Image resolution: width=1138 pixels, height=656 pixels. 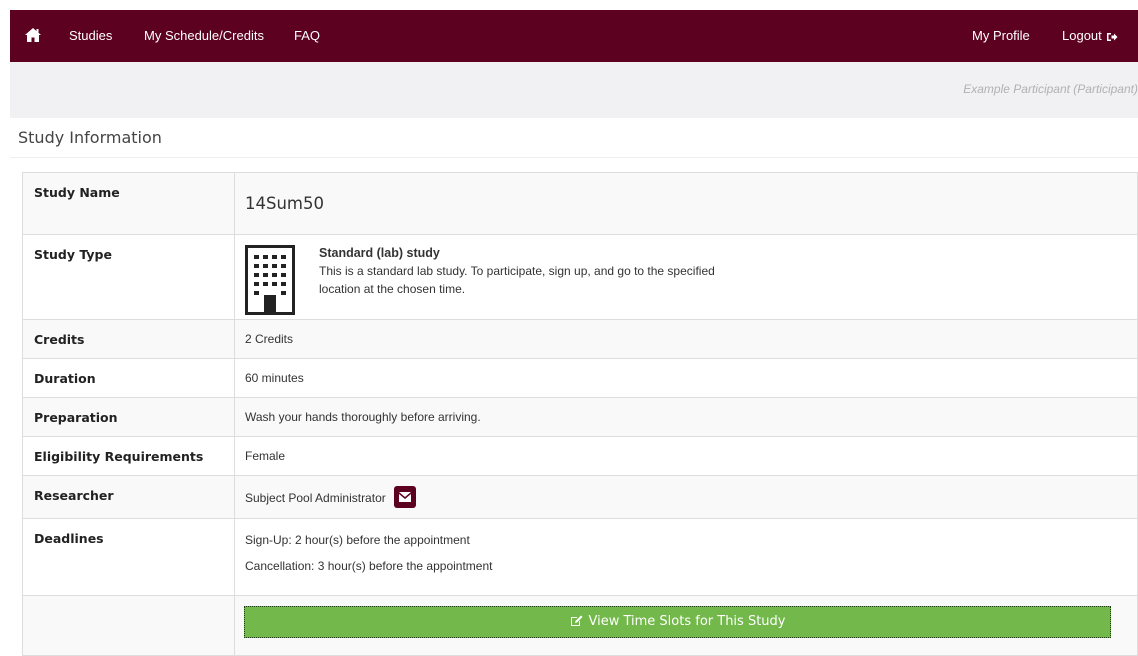 What do you see at coordinates (128, 557) in the screenshot?
I see `deadlines-label: Deadlines` at bounding box center [128, 557].